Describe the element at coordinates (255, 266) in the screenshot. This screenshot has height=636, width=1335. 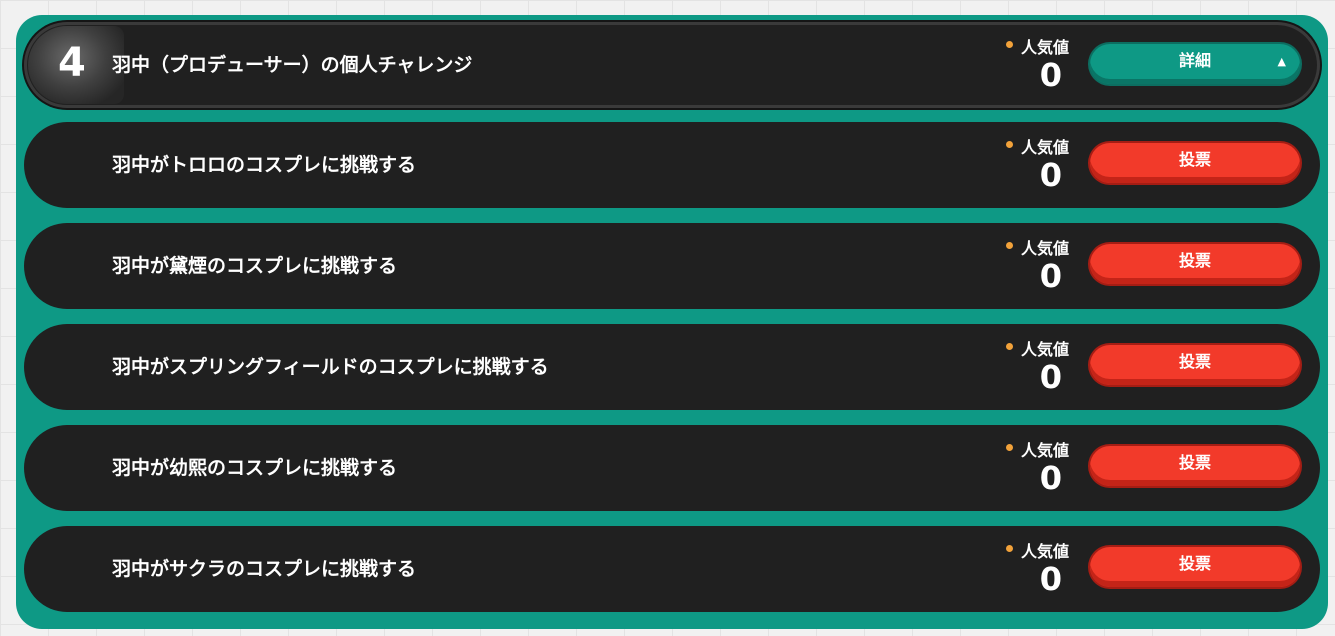
I see `challenge-title: 羽中が黛煙のコスプレに挑戦する` at that location.